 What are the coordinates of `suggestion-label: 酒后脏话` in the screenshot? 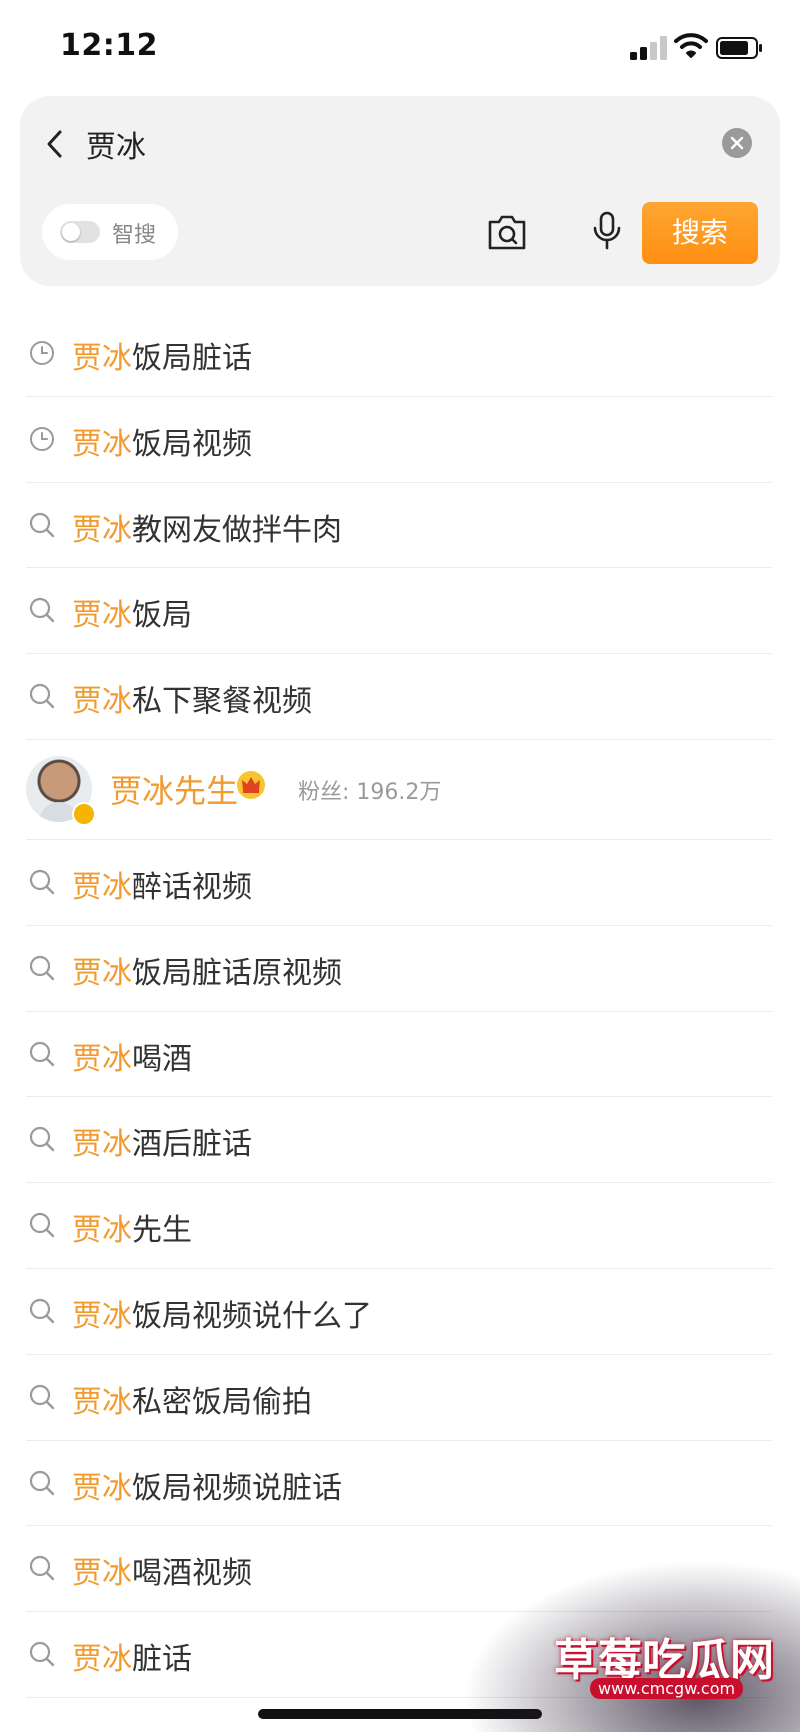 It's located at (192, 1145).